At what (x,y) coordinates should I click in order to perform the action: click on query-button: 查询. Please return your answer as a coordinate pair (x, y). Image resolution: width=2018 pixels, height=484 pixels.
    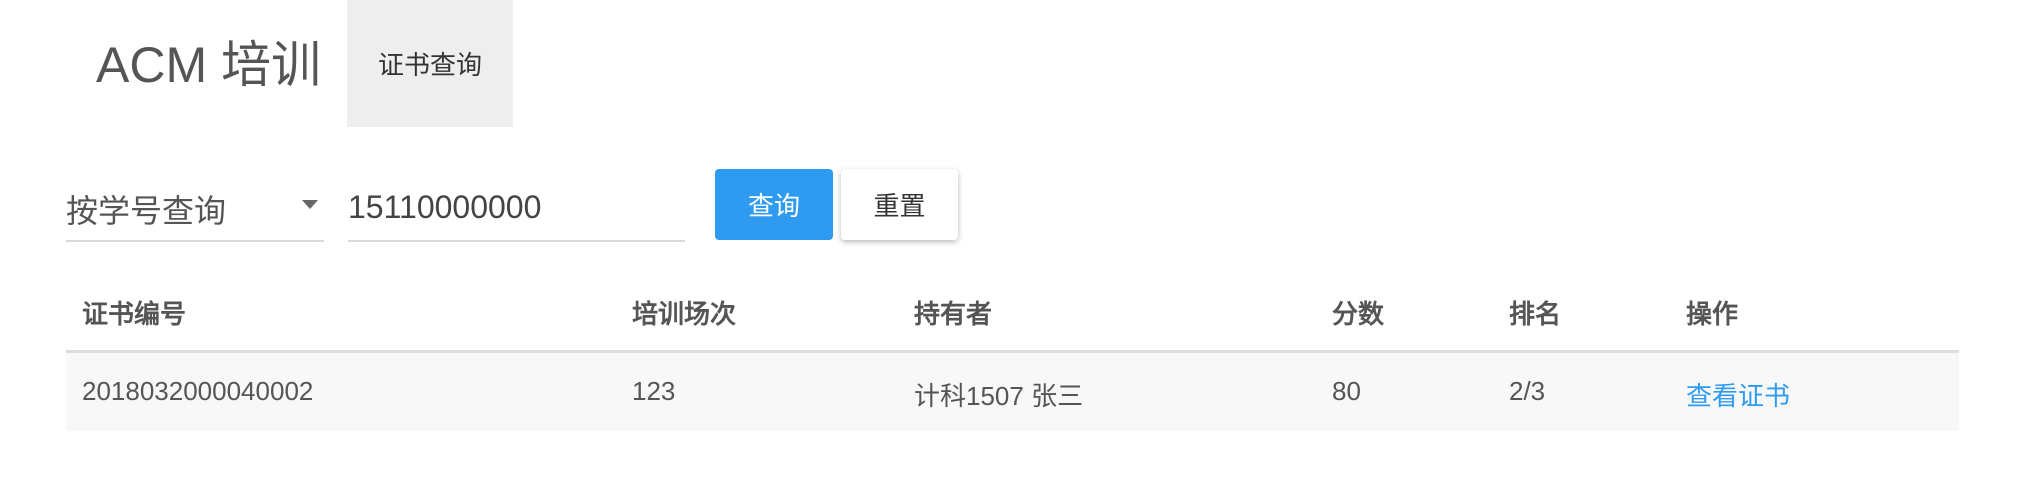
    Looking at the image, I should click on (774, 204).